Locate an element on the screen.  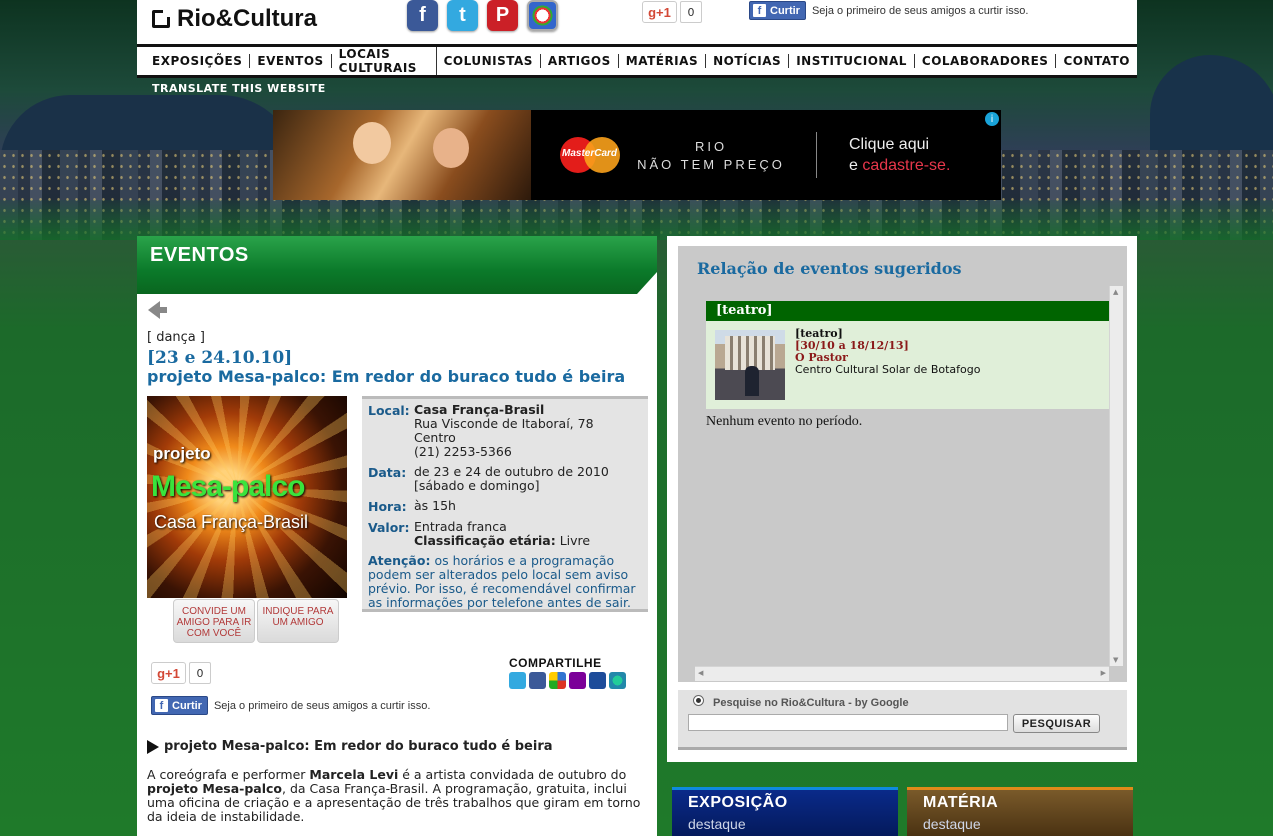
rating-value: Livre is located at coordinates (575, 540).